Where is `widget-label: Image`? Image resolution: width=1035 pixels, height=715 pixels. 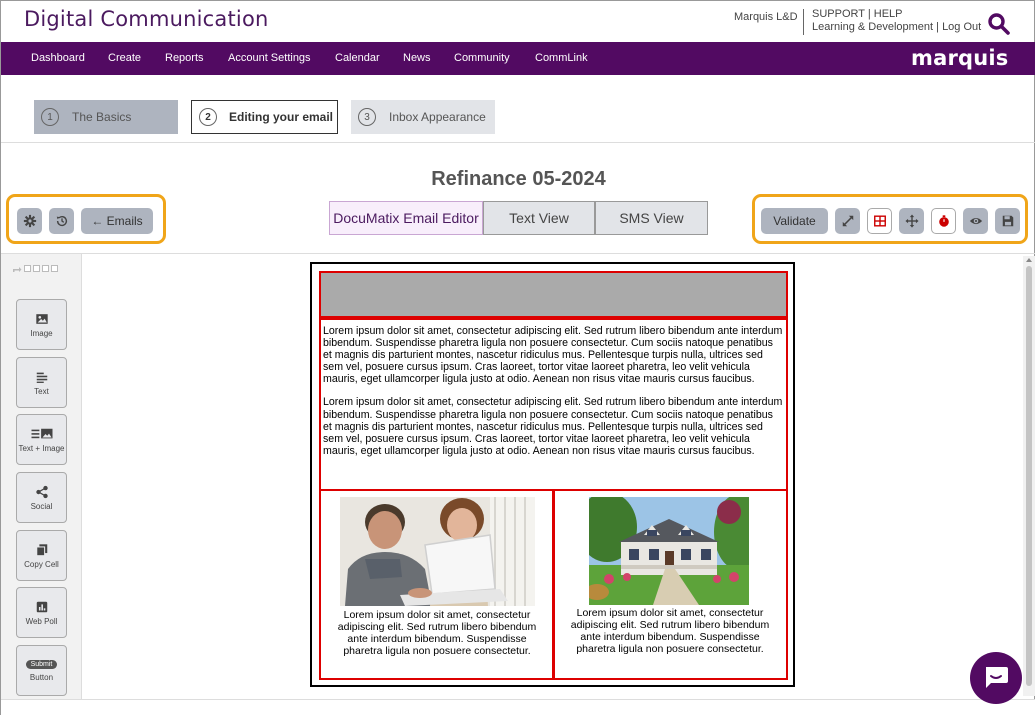 widget-label: Image is located at coordinates (41, 333).